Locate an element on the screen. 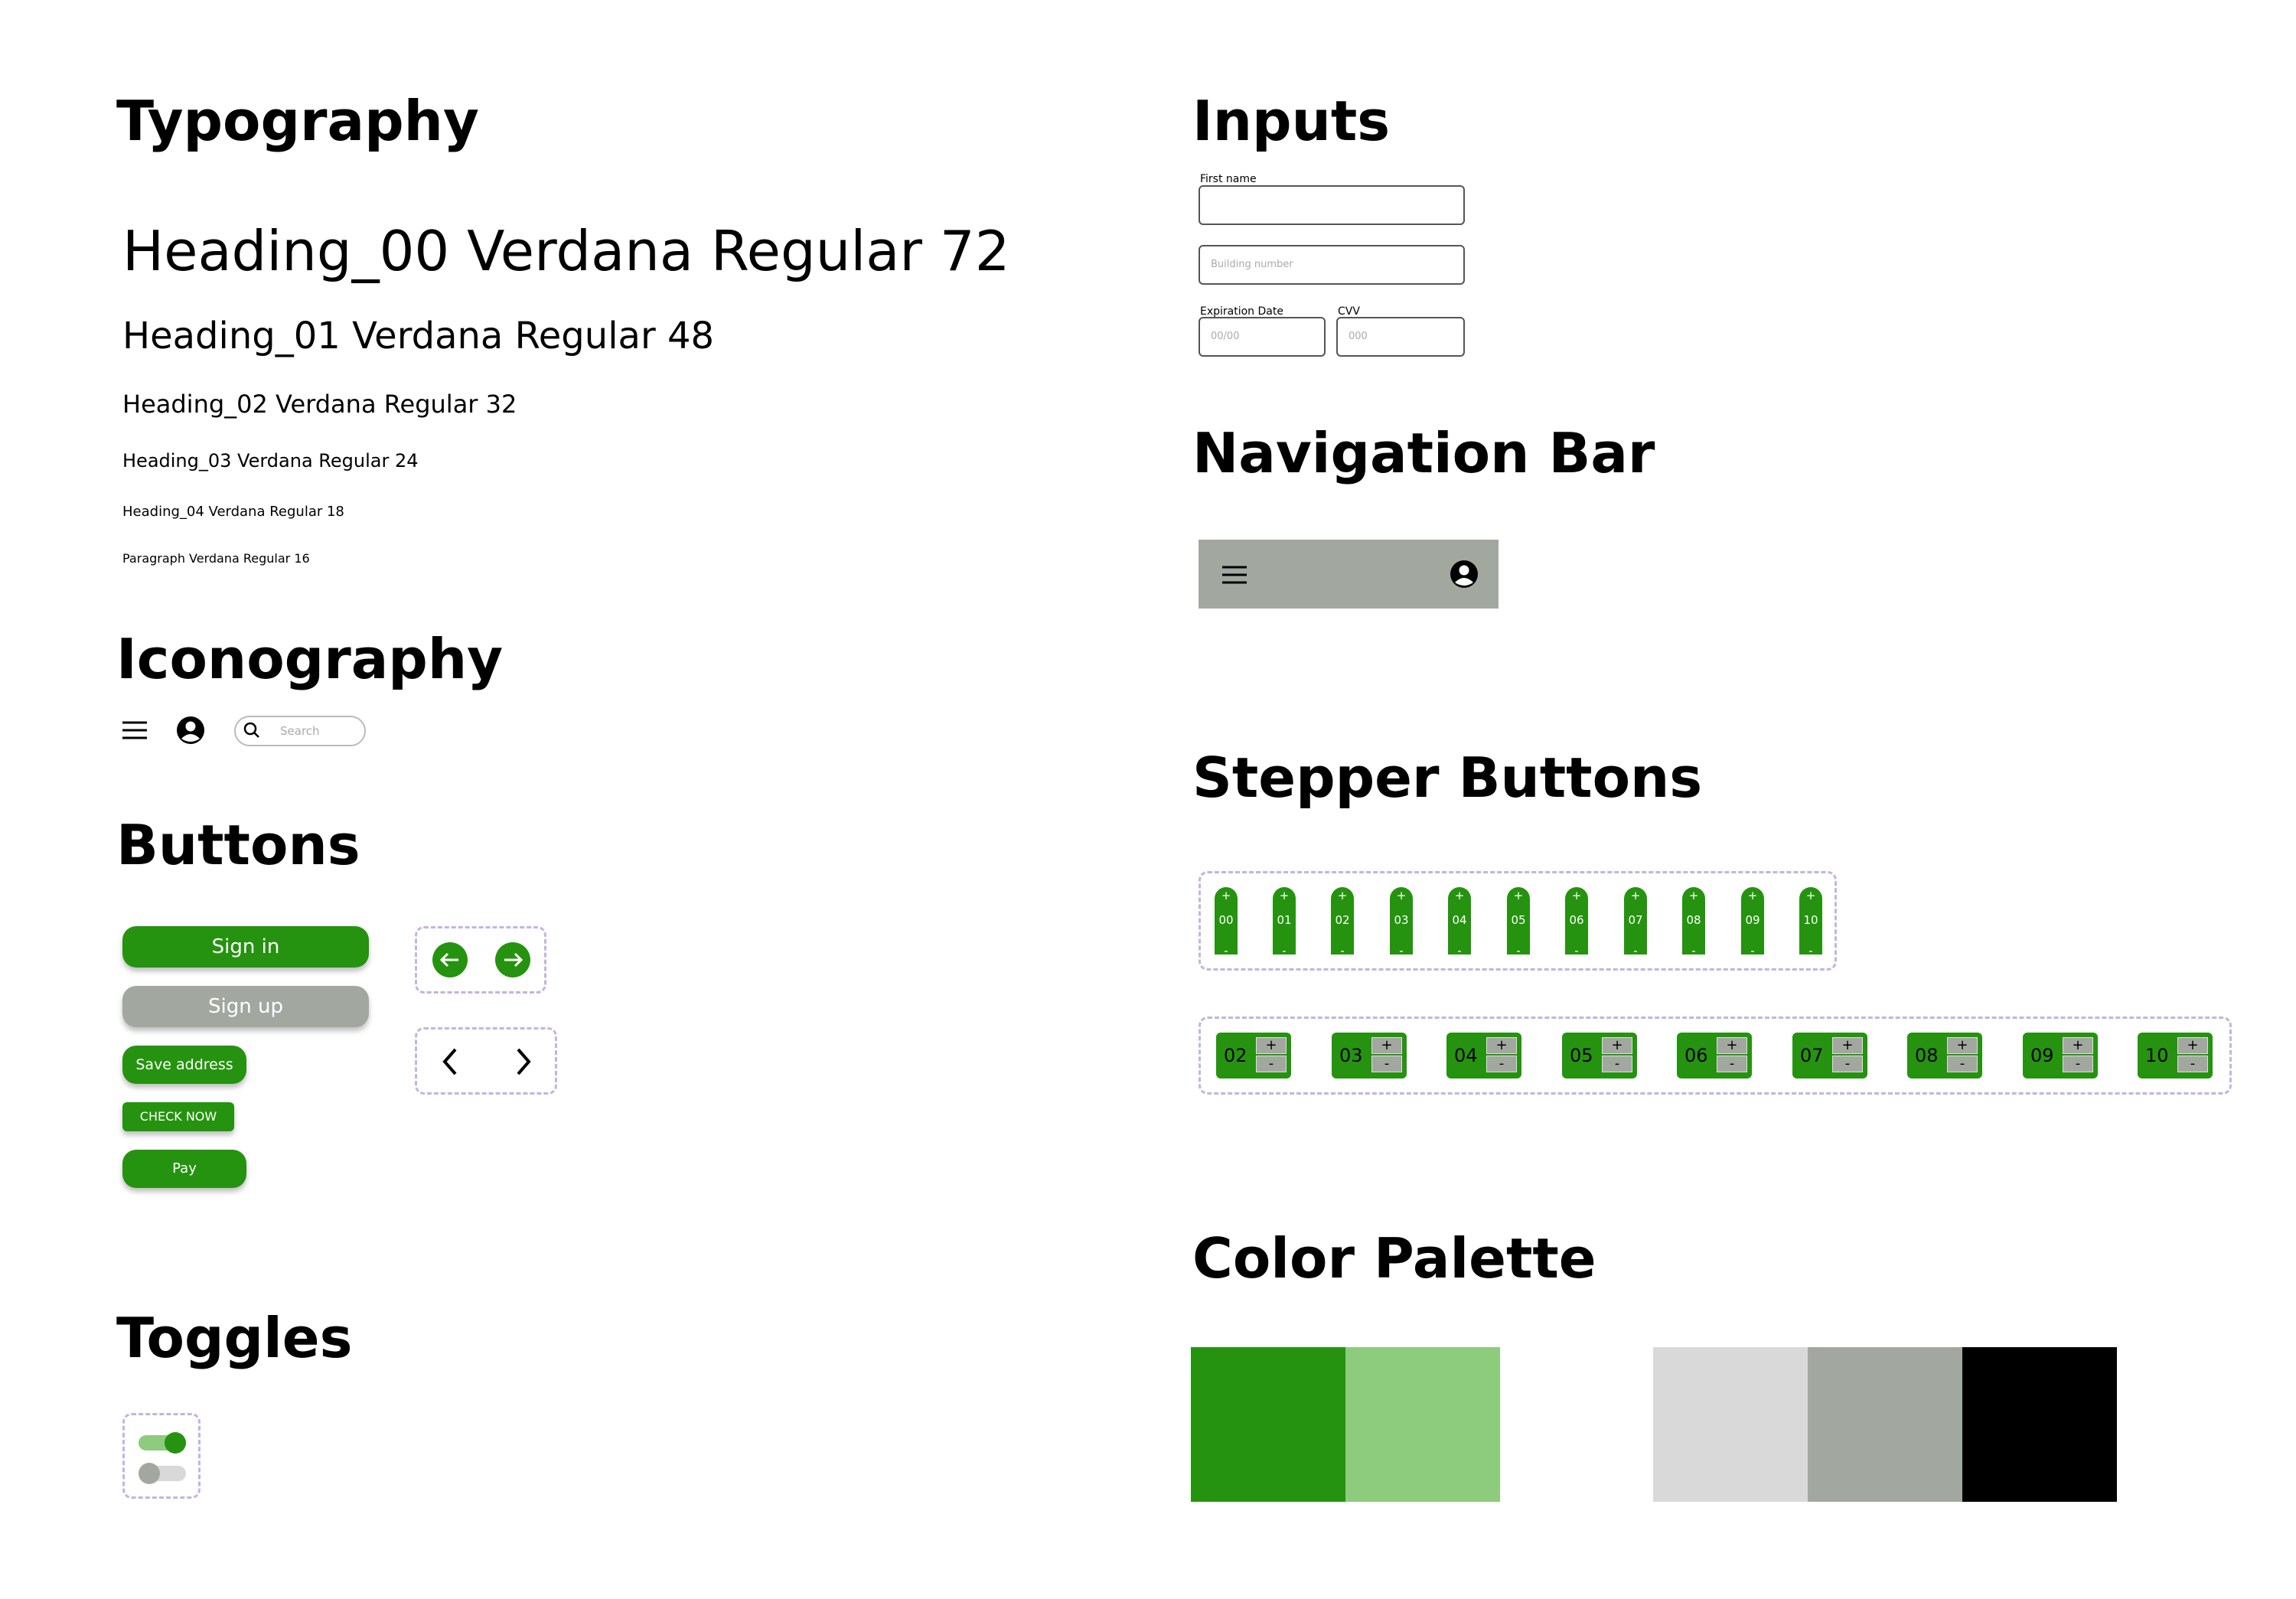  chevron-right-icon is located at coordinates (523, 1061).